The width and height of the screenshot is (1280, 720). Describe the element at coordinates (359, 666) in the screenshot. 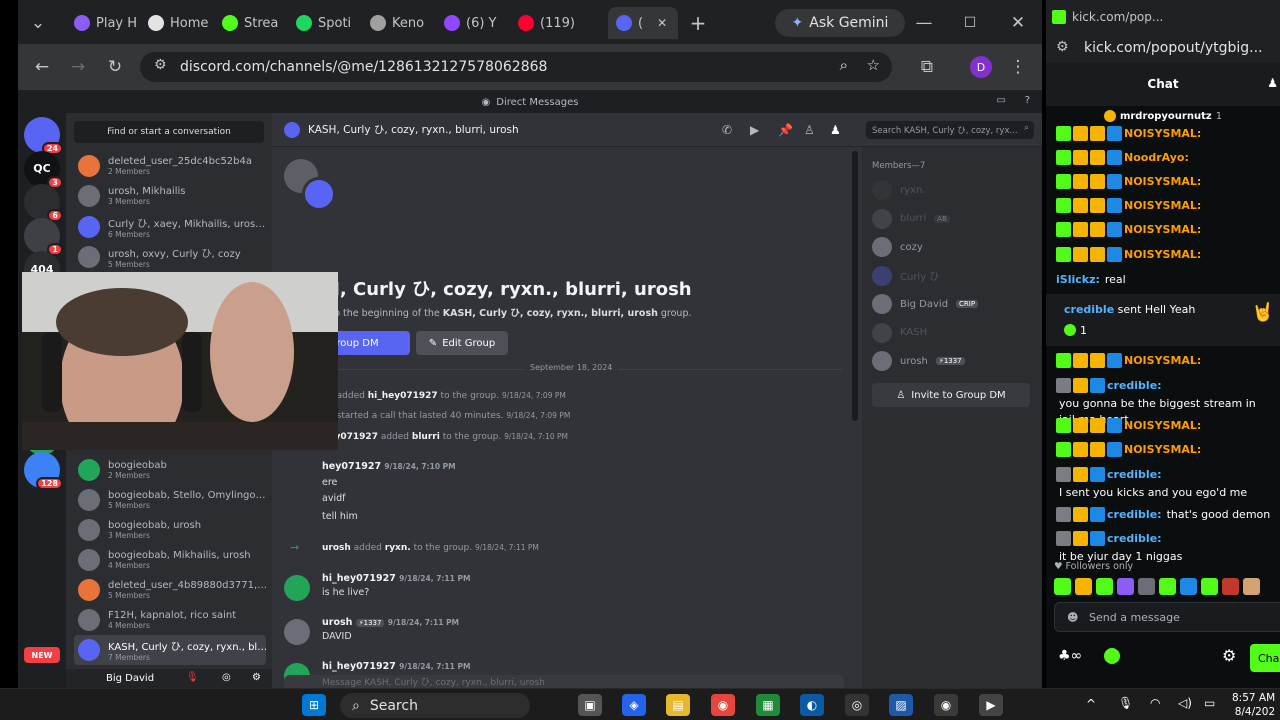

I see `message-author: hi_hey071927` at that location.